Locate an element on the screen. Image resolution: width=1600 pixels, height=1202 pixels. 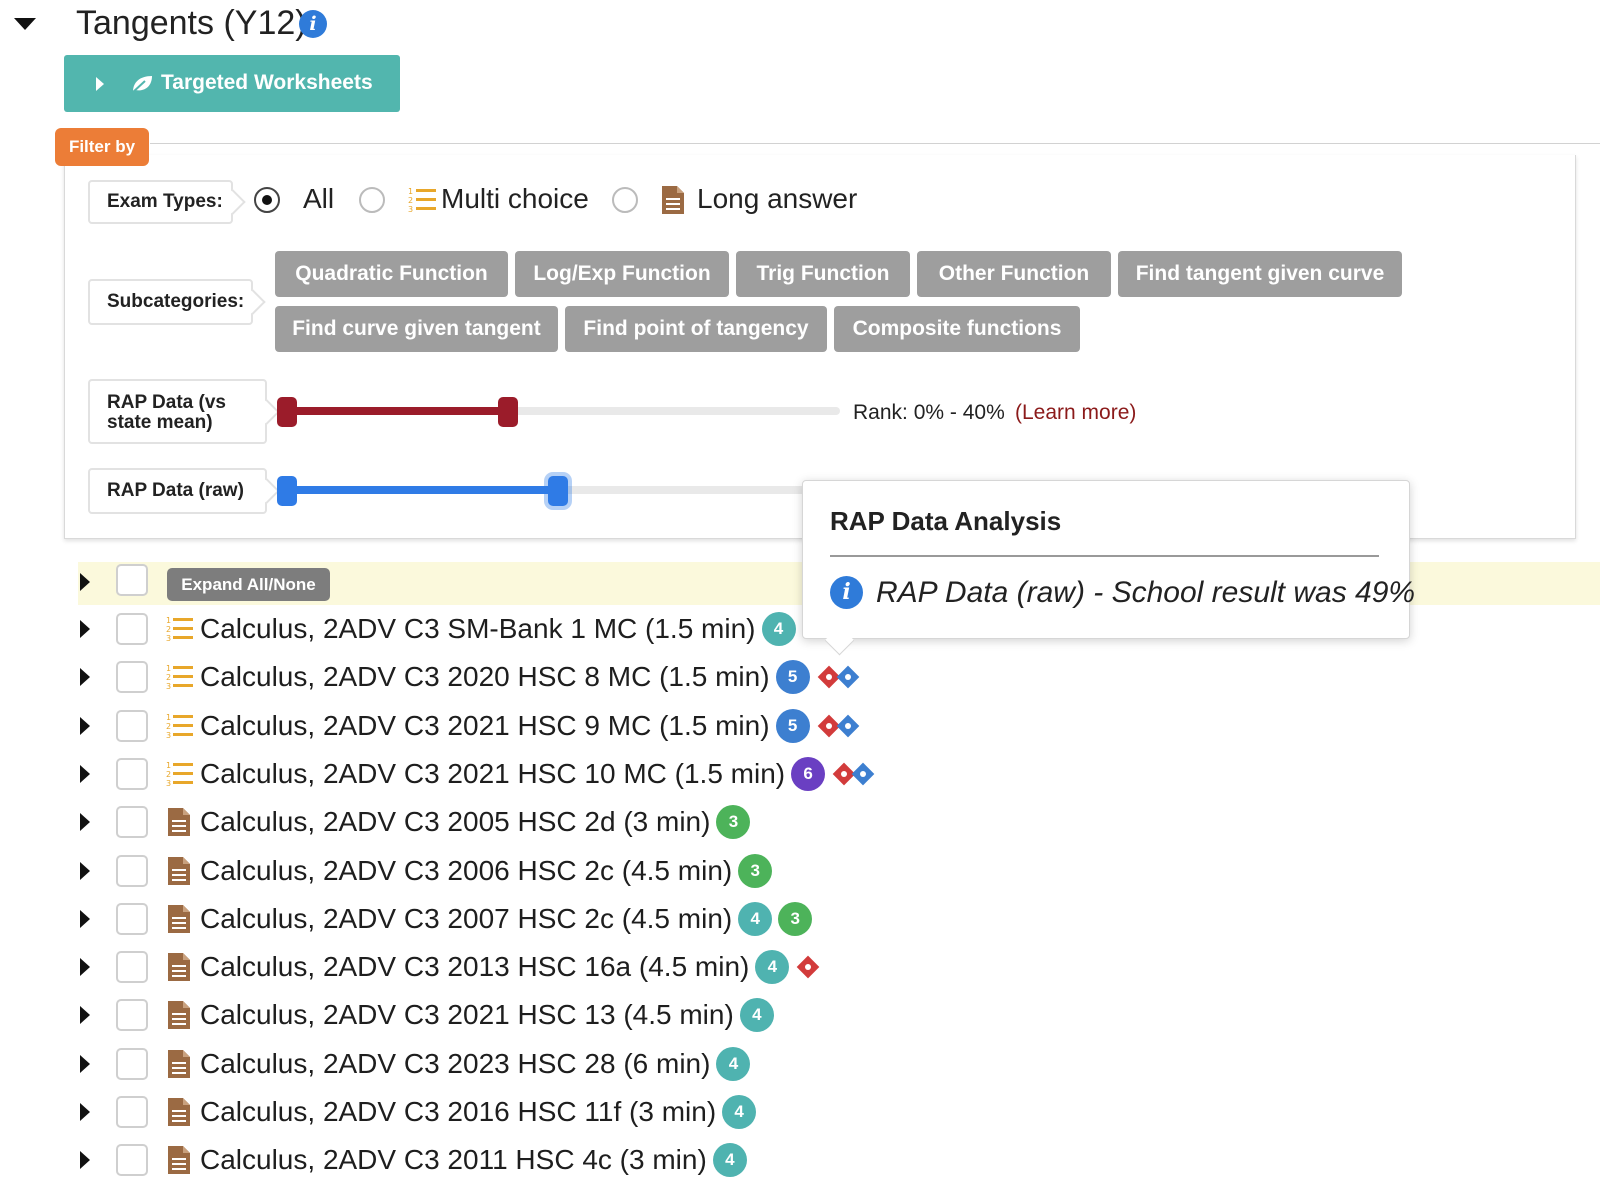
select-all-checkbox is located at coordinates (132, 580).